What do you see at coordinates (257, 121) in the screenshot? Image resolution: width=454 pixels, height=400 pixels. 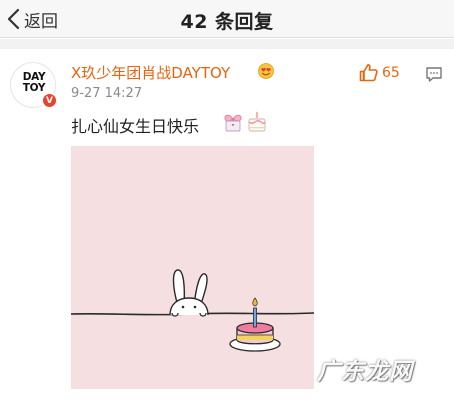 I see `birthday-cake-emoji-icon` at bounding box center [257, 121].